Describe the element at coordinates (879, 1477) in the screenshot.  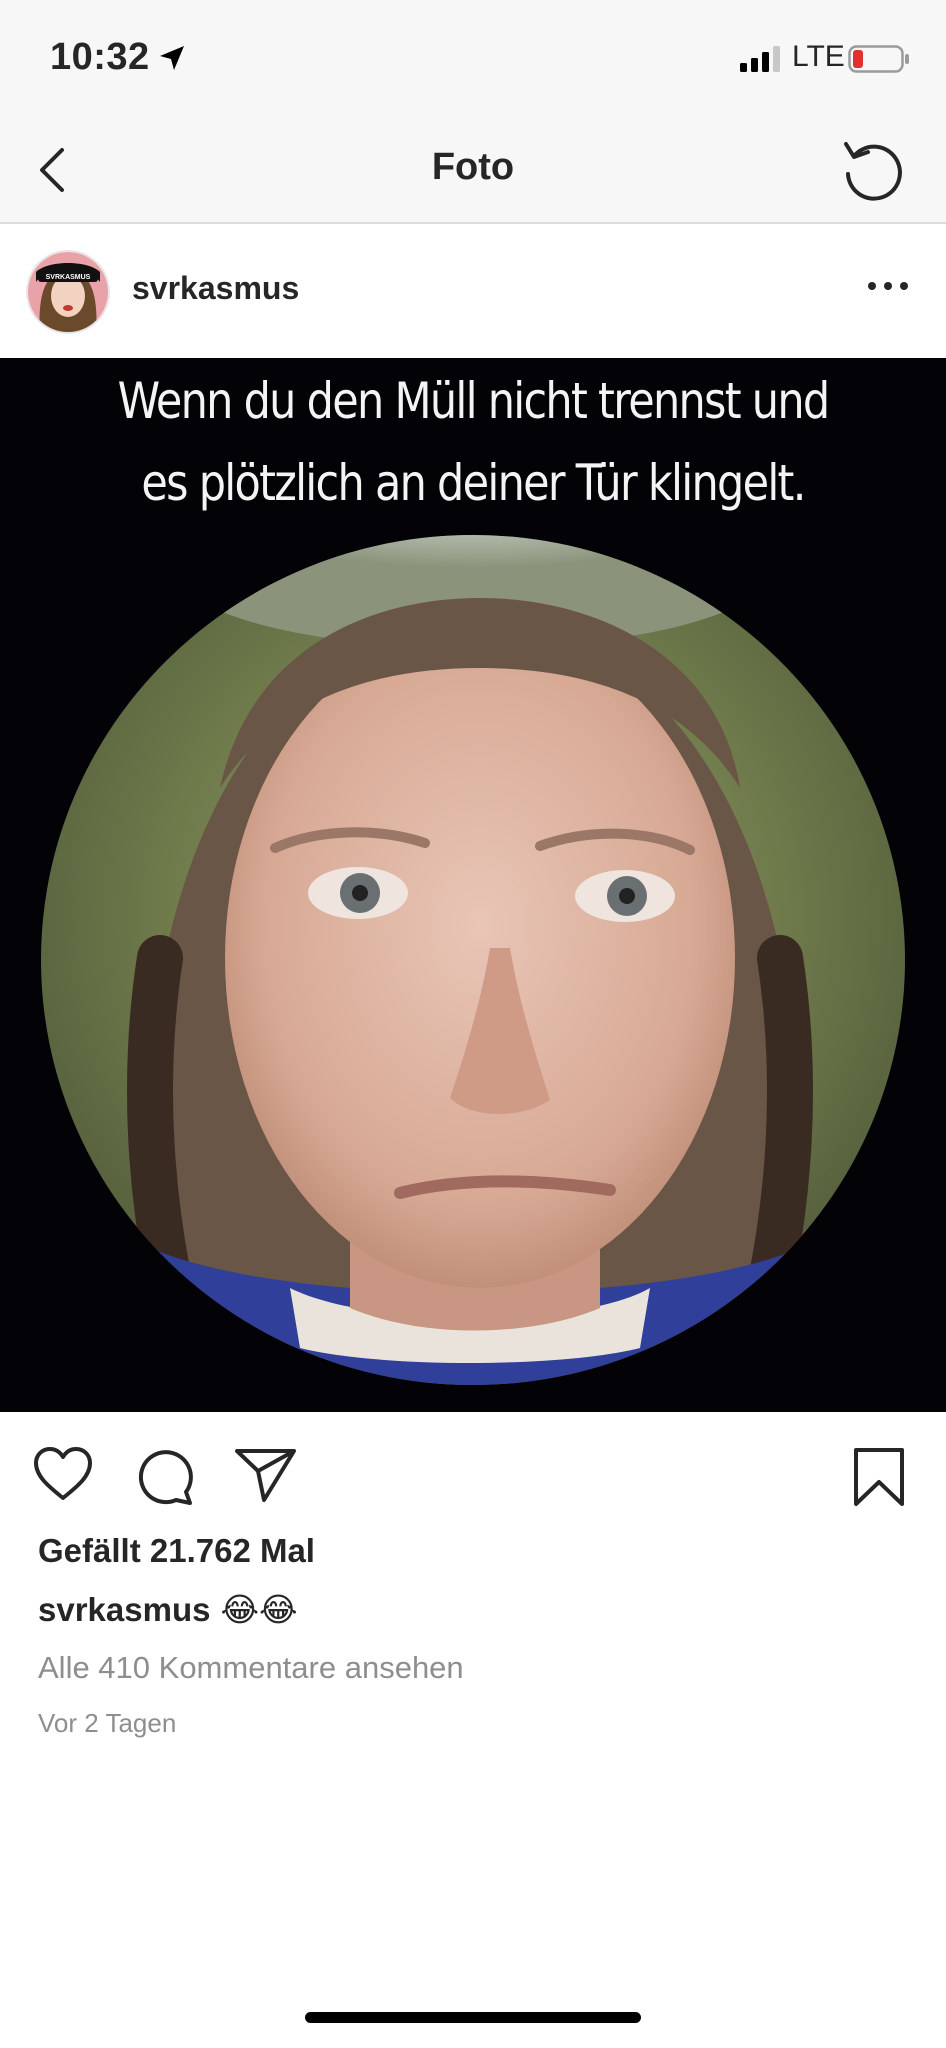
I see `bookmark-icon` at that location.